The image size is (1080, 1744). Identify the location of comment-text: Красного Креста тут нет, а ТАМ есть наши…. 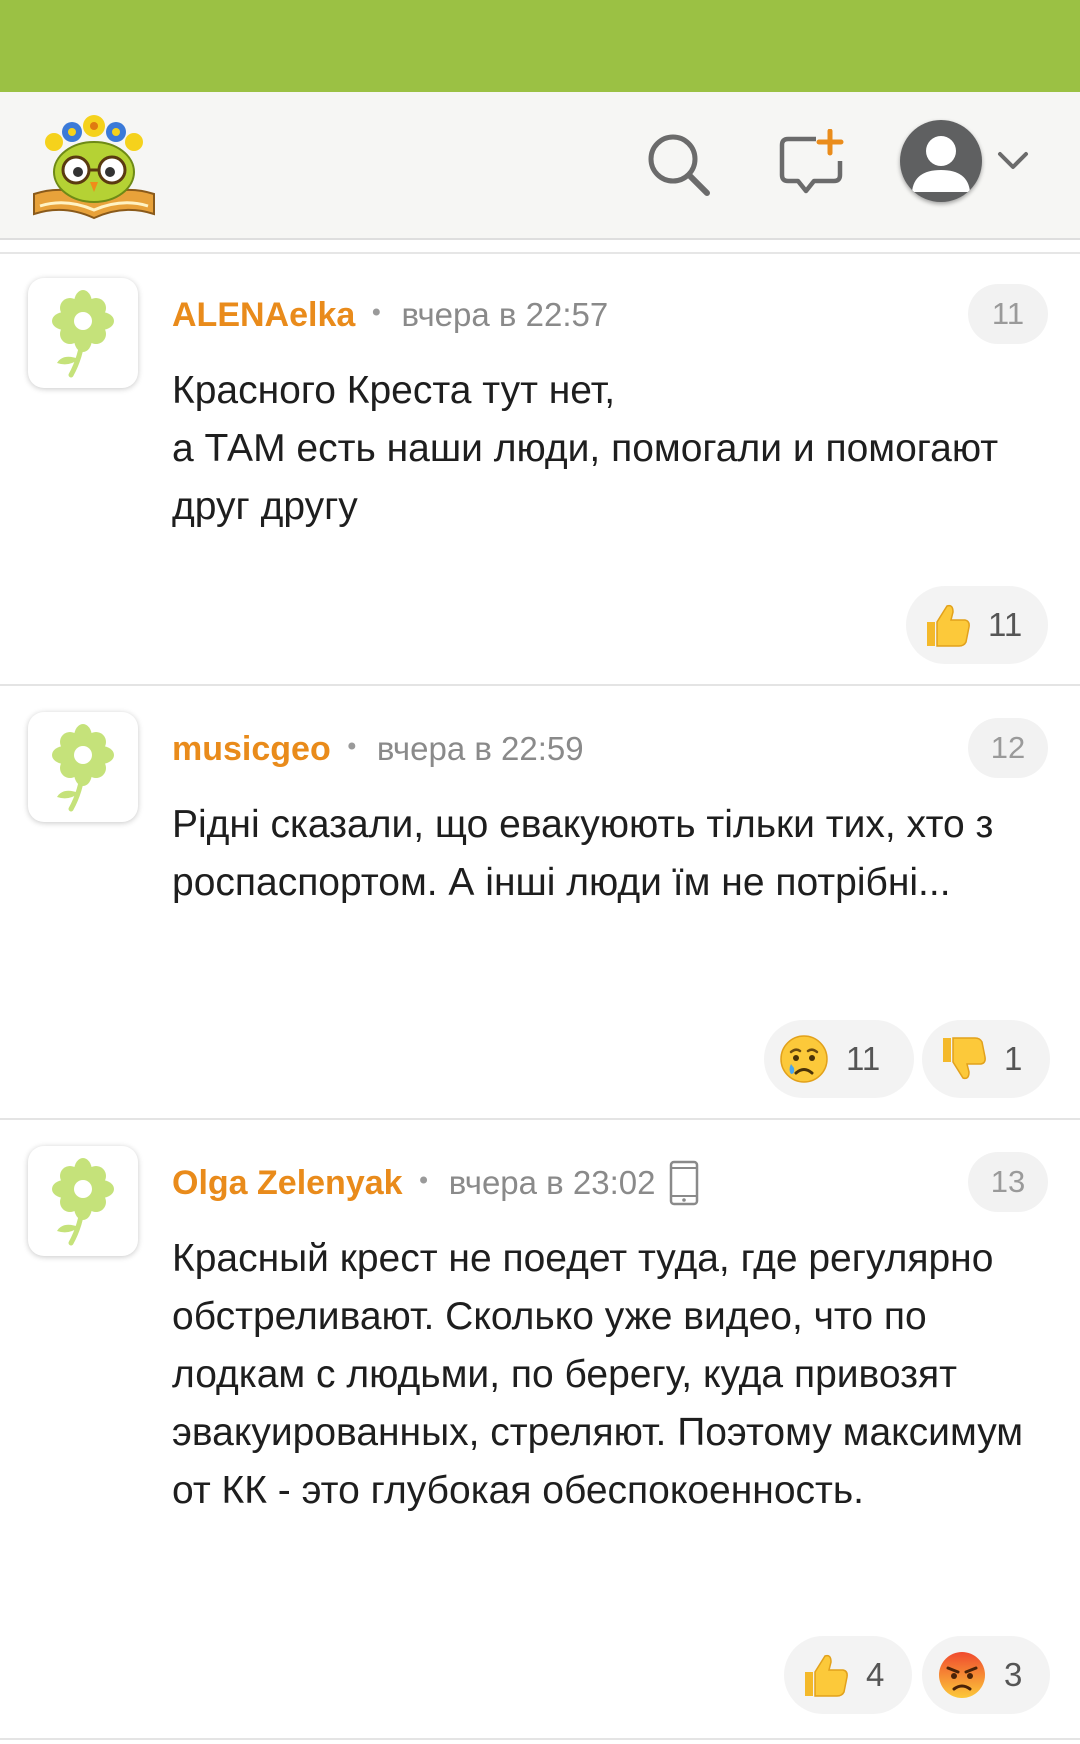
(585, 448).